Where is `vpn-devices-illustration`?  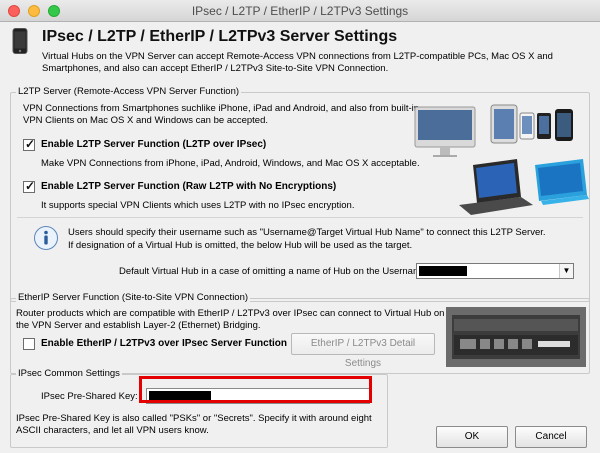
vpn-devices-illustration is located at coordinates (501, 159).